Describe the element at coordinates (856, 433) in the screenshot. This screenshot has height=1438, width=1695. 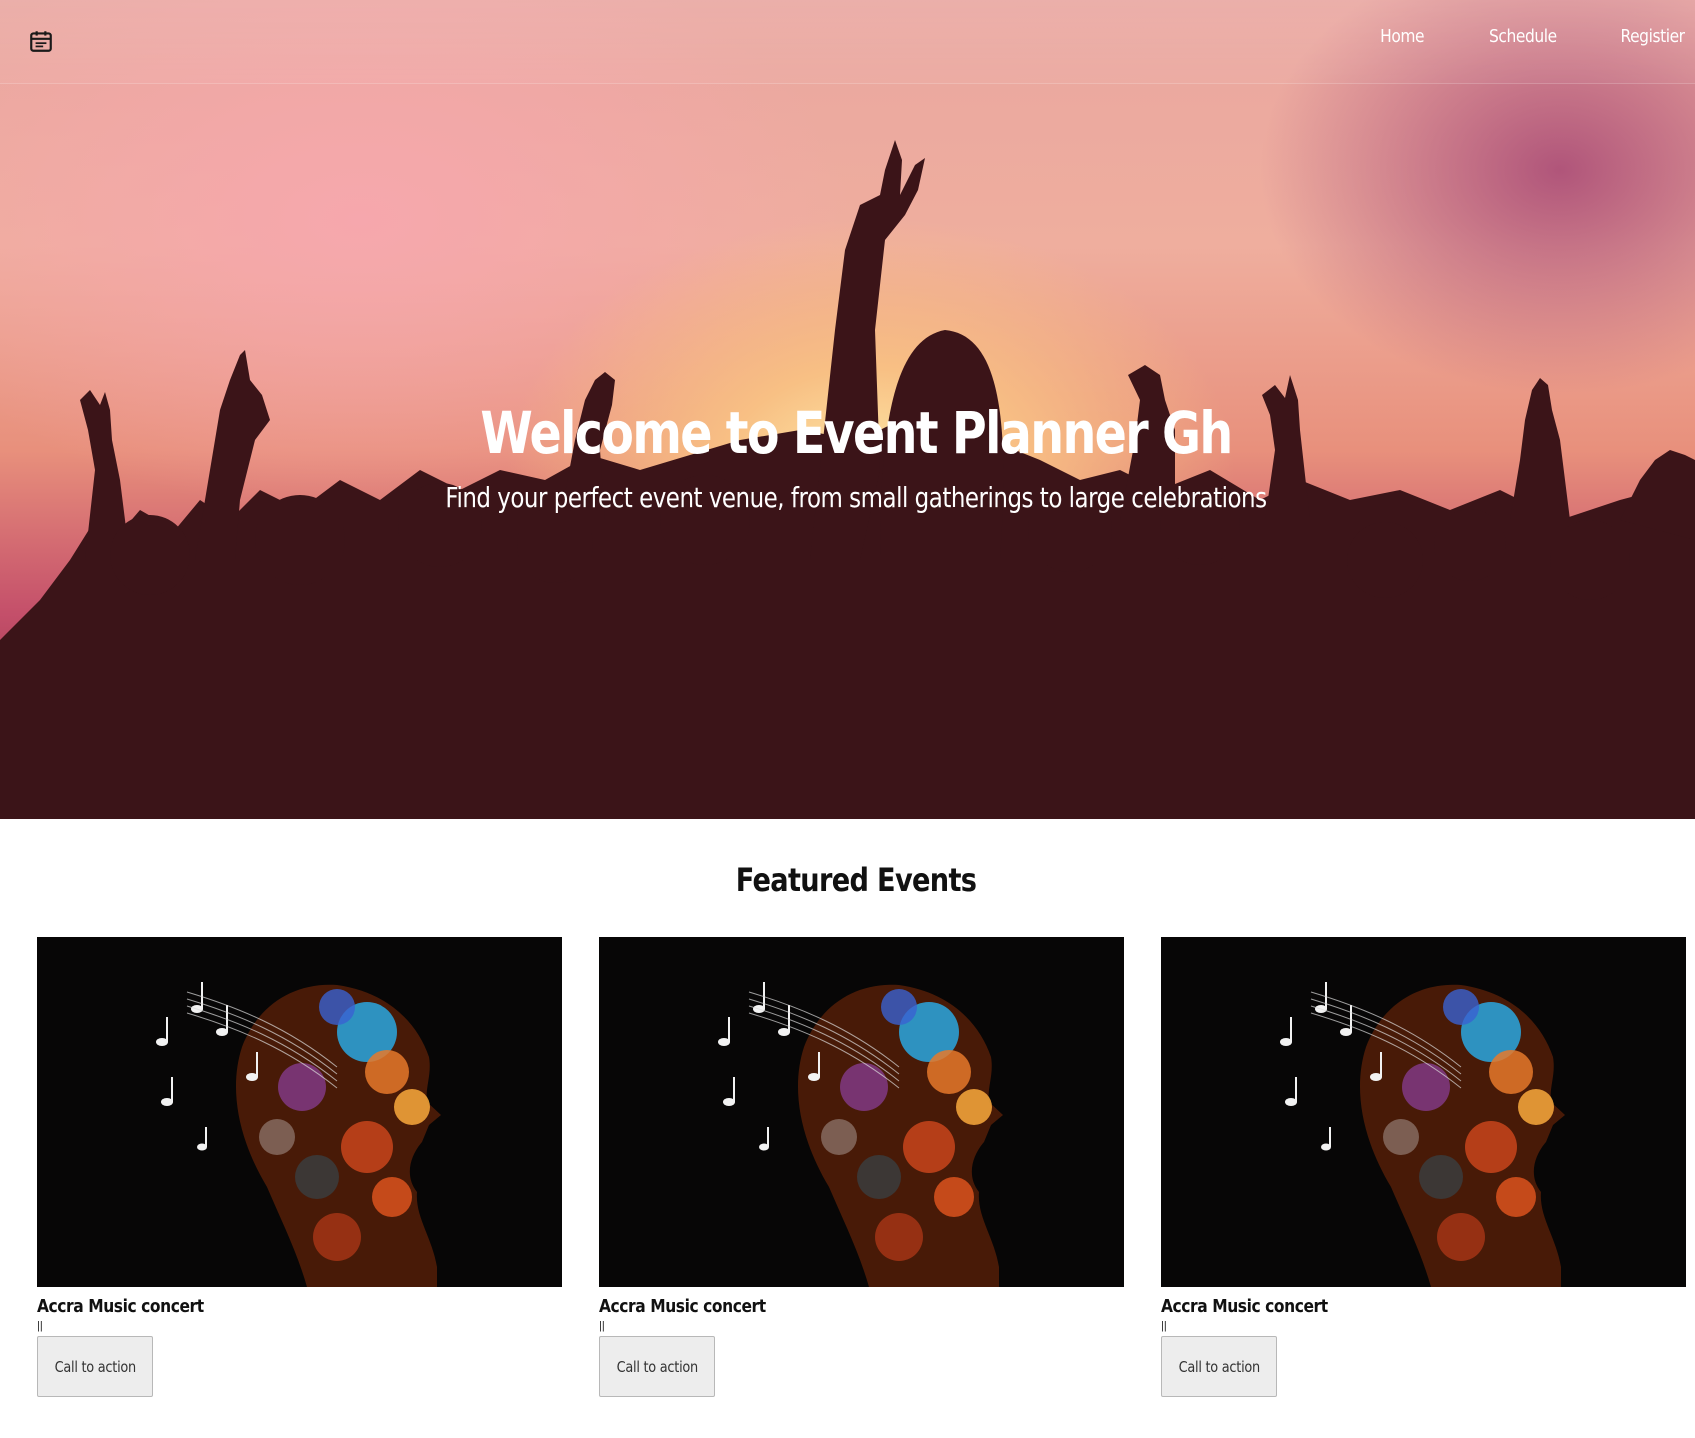
I see `hero-title: Welcome to Event Planner Gh` at that location.